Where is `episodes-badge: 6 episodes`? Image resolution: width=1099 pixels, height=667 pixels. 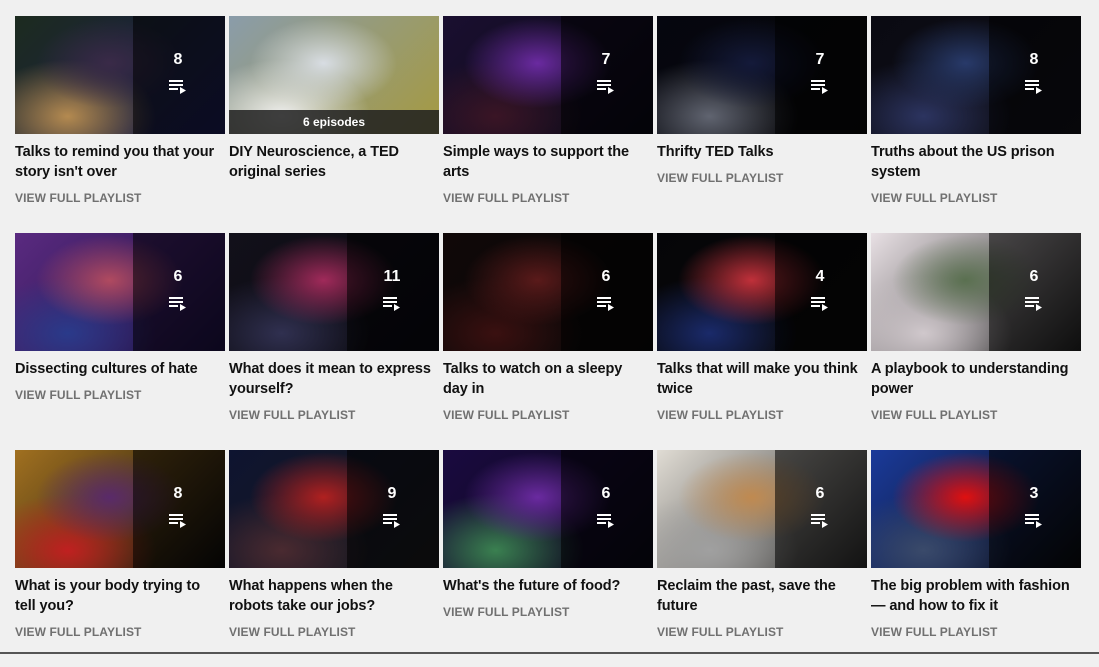
episodes-badge: 6 episodes is located at coordinates (334, 122).